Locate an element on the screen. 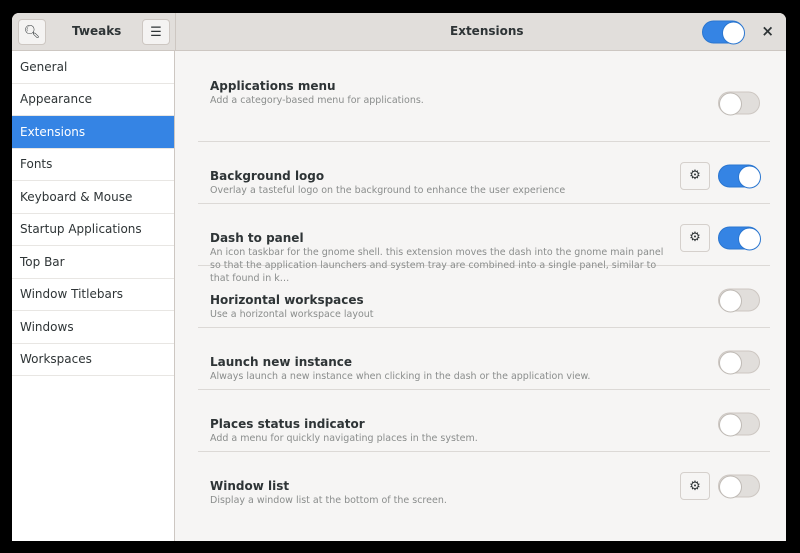 This screenshot has width=800, height=553. sidebar-item-top-bar: Top Bar is located at coordinates (93, 262).